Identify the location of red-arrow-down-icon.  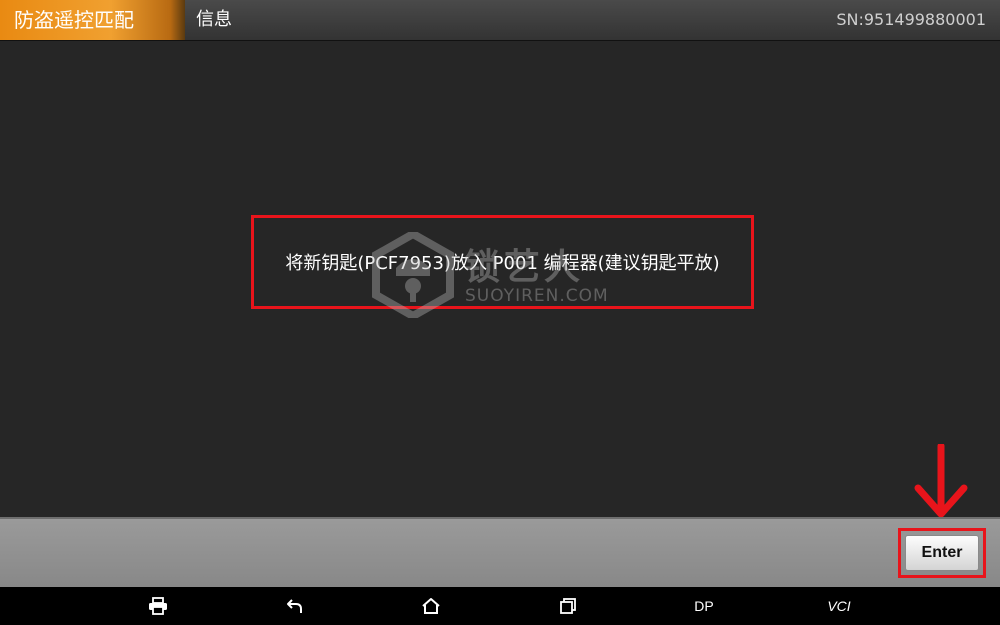
(941, 481).